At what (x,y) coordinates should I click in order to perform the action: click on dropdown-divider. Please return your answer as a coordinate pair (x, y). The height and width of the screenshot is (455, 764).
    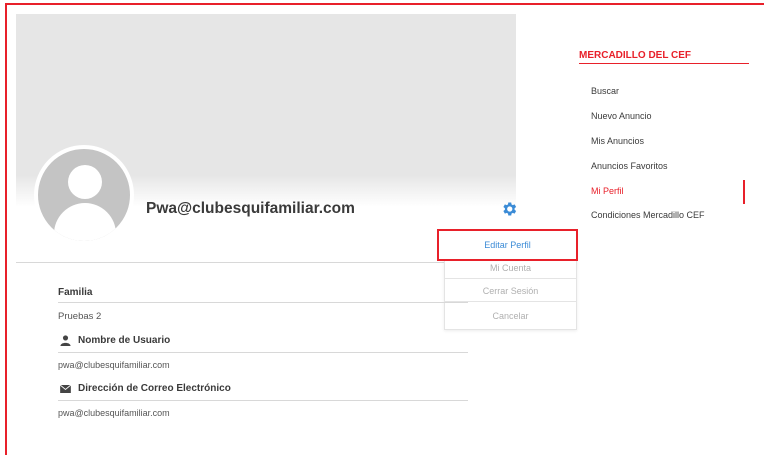
    Looking at the image, I should click on (510, 278).